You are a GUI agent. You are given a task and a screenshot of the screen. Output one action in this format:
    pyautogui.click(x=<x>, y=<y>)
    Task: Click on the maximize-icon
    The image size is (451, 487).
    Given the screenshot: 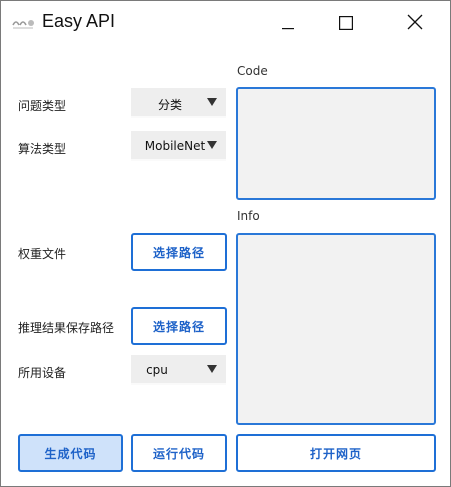 What is the action you would take?
    pyautogui.click(x=346, y=24)
    